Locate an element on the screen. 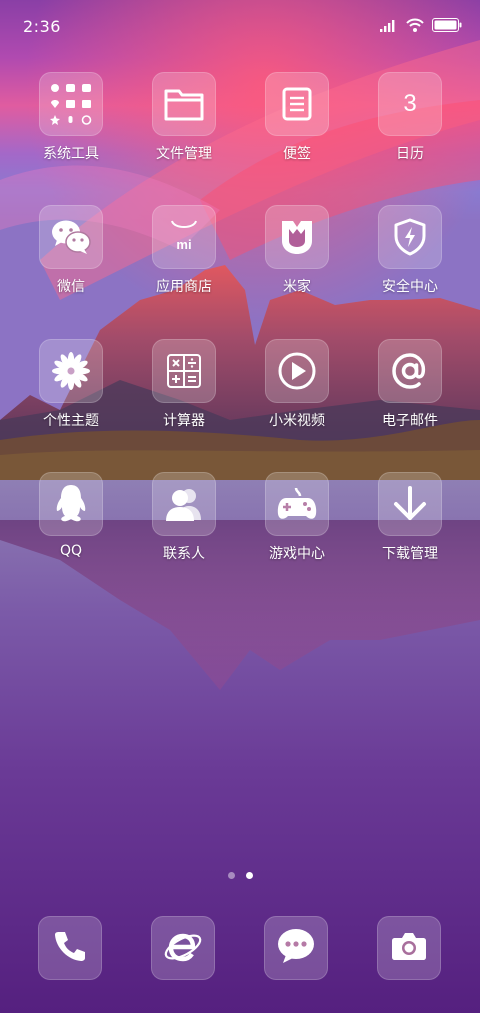  wechat-icon is located at coordinates (71, 237).